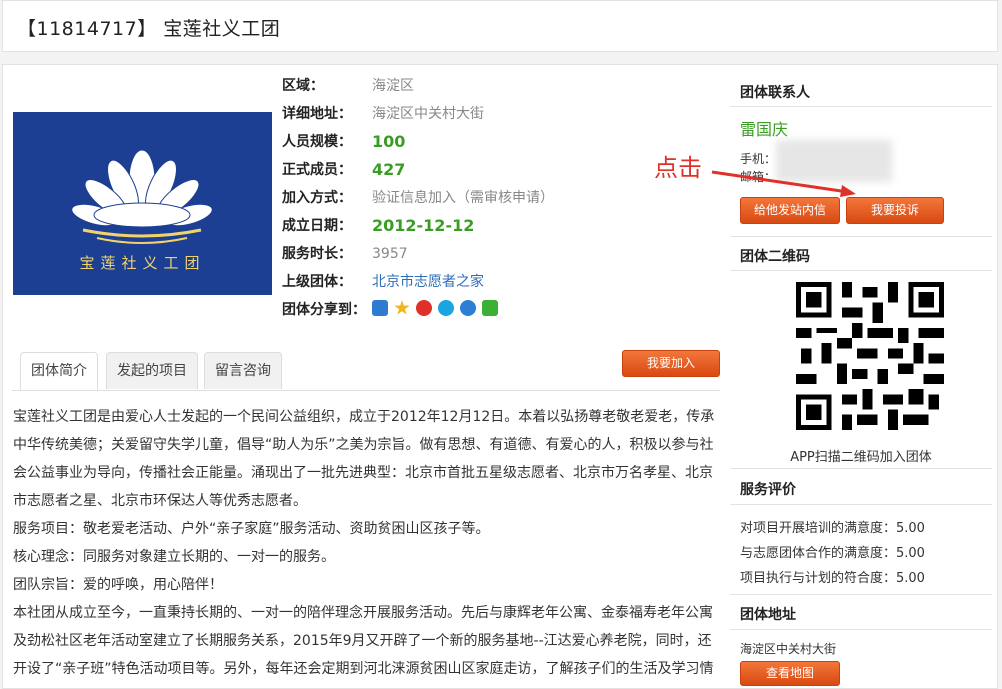  I want to click on qzone-icon, so click(380, 308).